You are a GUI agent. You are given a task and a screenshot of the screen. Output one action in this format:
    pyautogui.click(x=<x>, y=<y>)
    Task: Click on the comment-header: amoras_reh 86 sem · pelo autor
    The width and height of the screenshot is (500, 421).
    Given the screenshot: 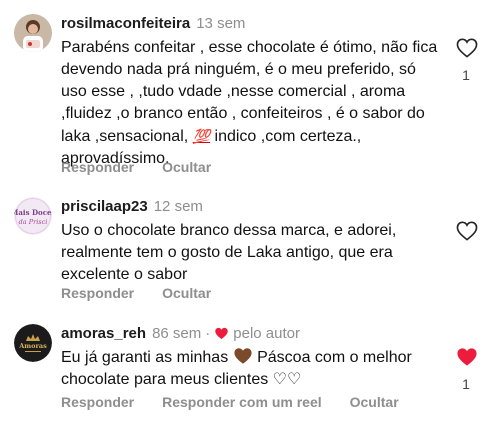 What is the action you would take?
    pyautogui.click(x=180, y=334)
    